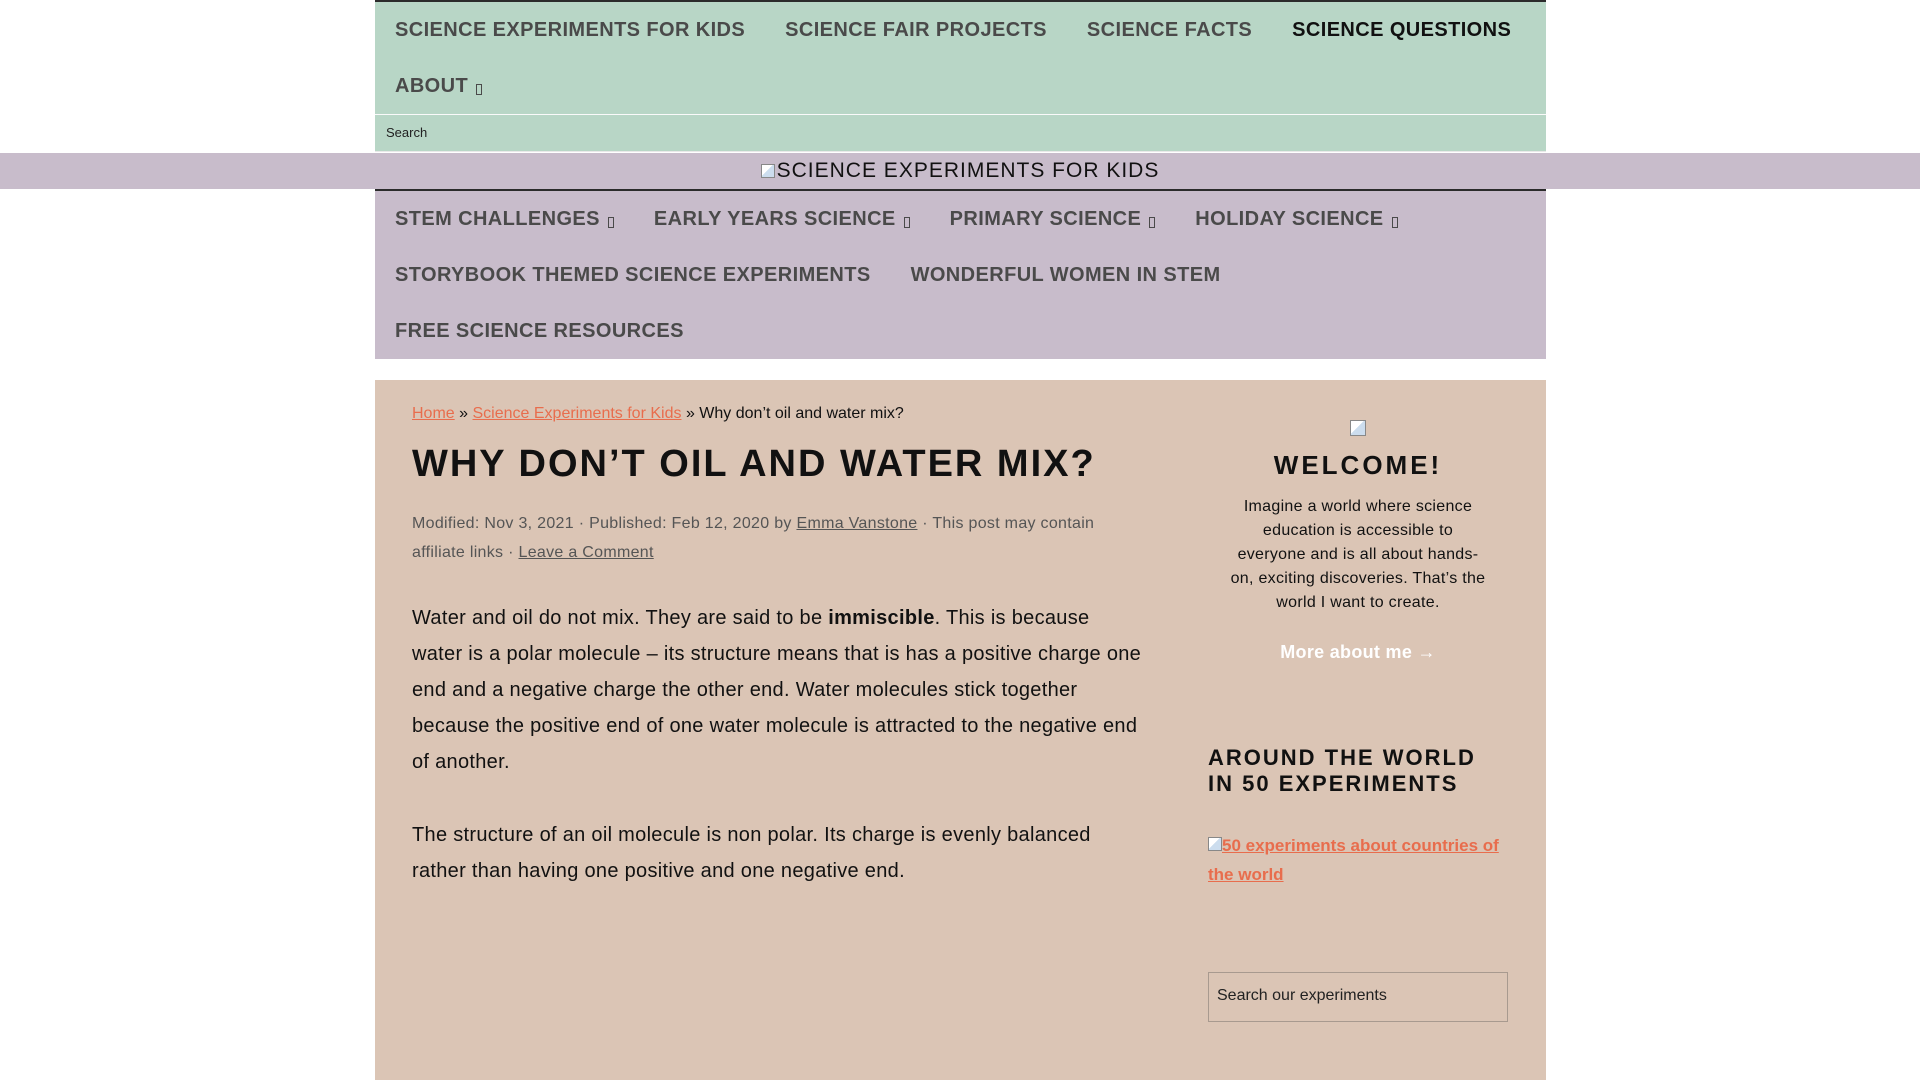 This screenshot has width=1920, height=1080. Describe the element at coordinates (916, 30) in the screenshot. I see `nav-item-science-fair-projects: SCIENCE FAIR PROJECTS` at that location.